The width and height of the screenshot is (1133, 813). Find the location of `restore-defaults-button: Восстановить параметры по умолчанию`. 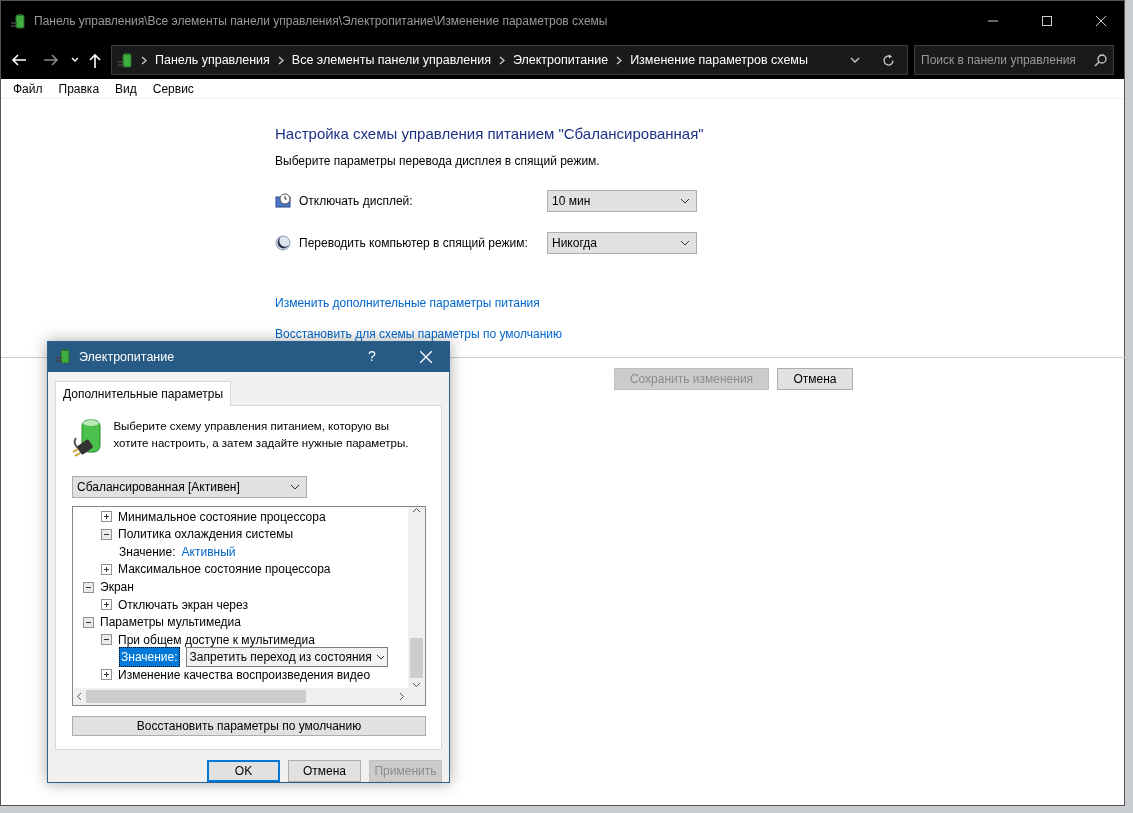

restore-defaults-button: Восстановить параметры по умолчанию is located at coordinates (249, 725).